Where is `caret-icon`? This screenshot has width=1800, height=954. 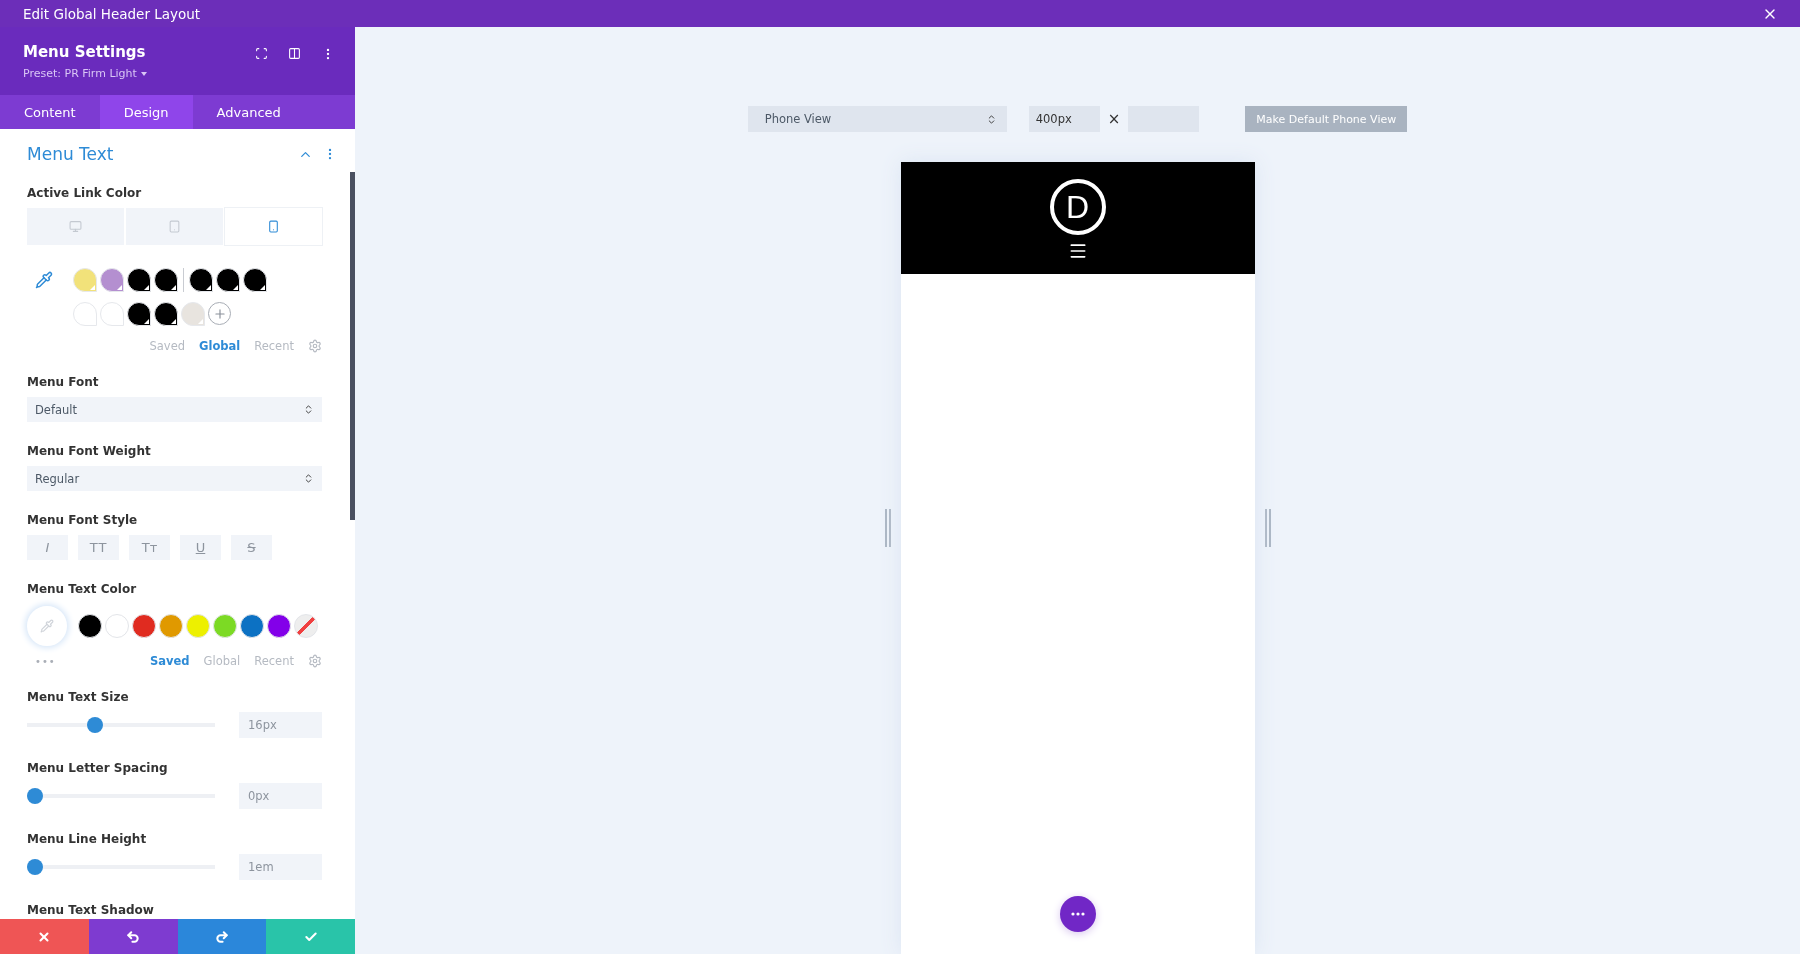
caret-icon is located at coordinates (143, 74).